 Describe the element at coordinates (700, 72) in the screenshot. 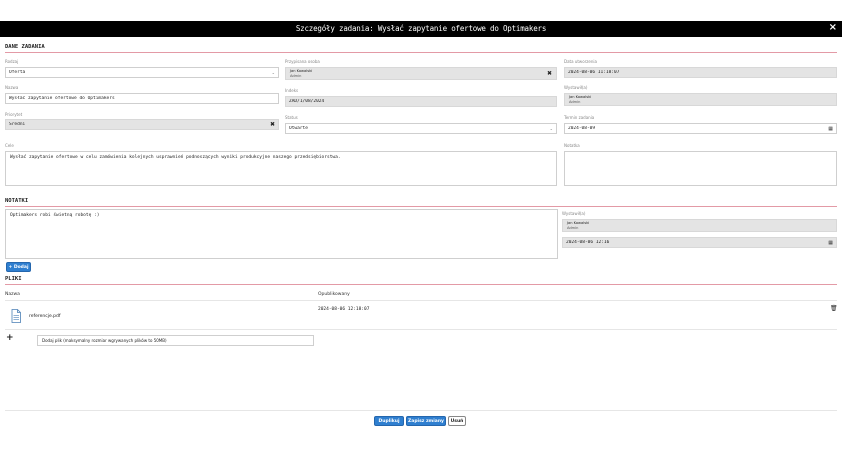

I see `created-field: 2024-08-06 11:18:07` at that location.